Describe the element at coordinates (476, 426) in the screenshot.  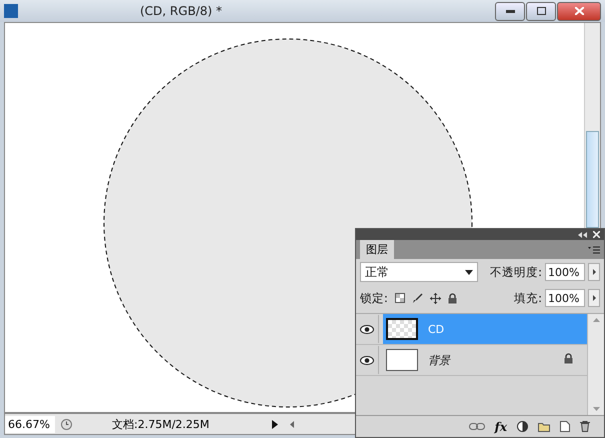
I see `link-icon` at that location.